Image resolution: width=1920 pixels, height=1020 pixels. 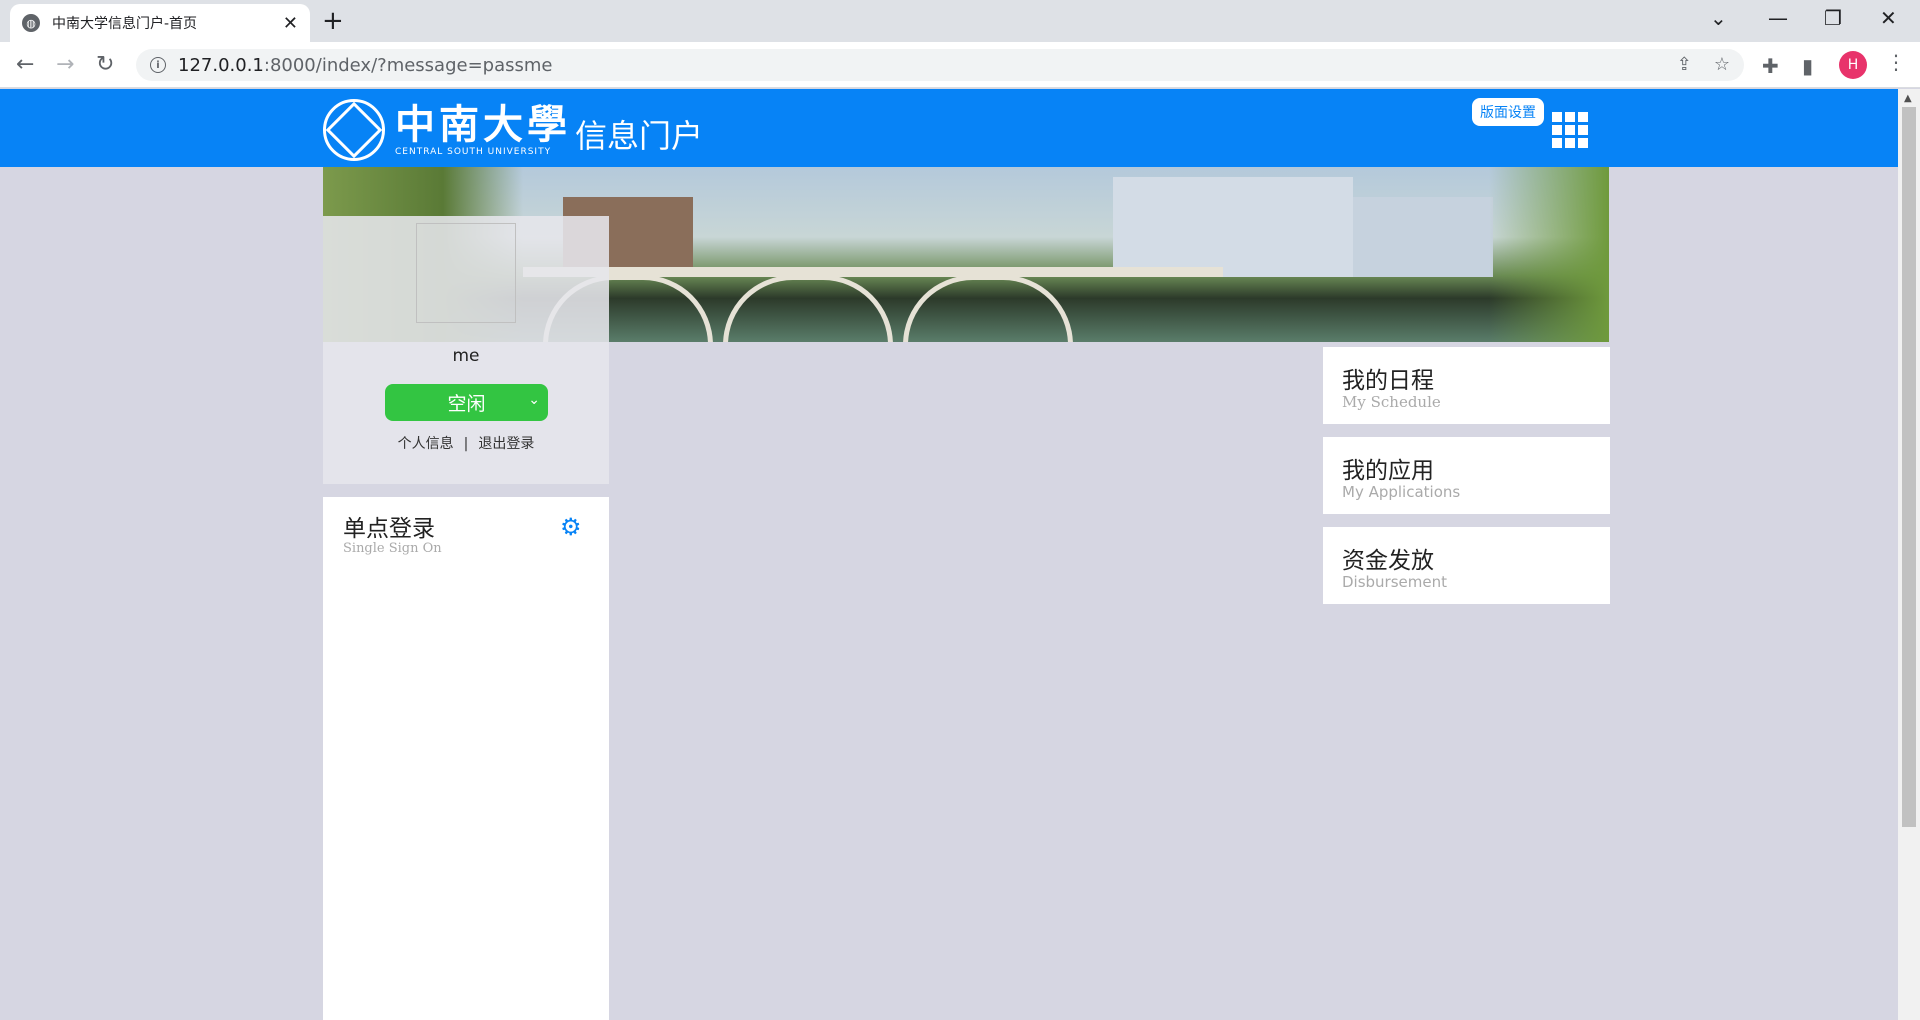 I want to click on personal-info-link: 个人信息, so click(x=426, y=444).